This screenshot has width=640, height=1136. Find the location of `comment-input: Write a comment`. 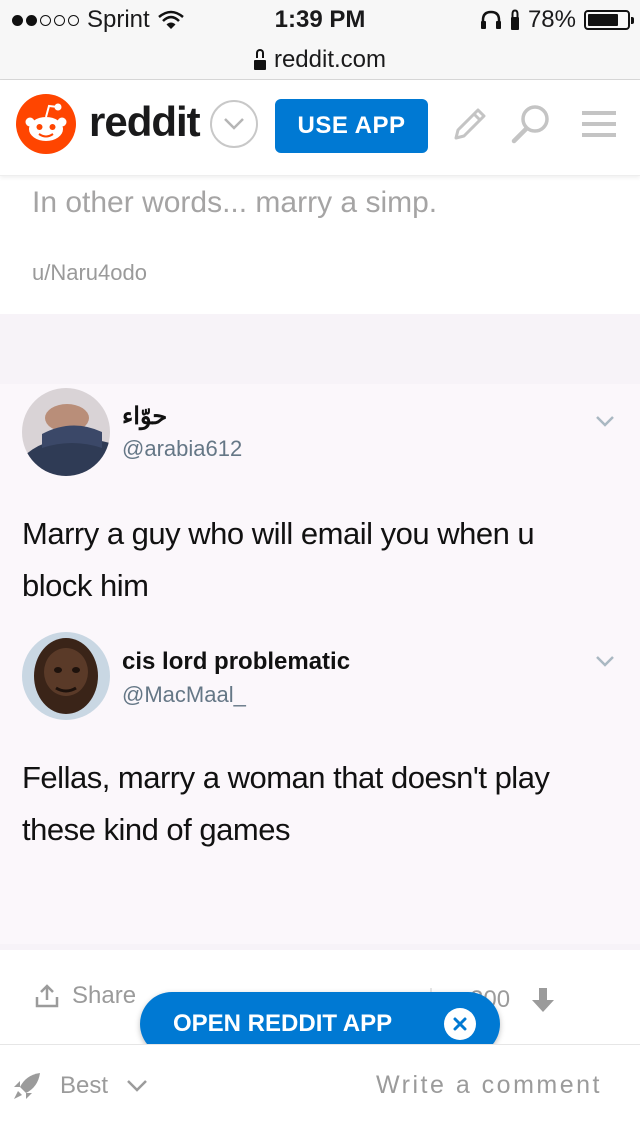

comment-input: Write a comment is located at coordinates (489, 1085).